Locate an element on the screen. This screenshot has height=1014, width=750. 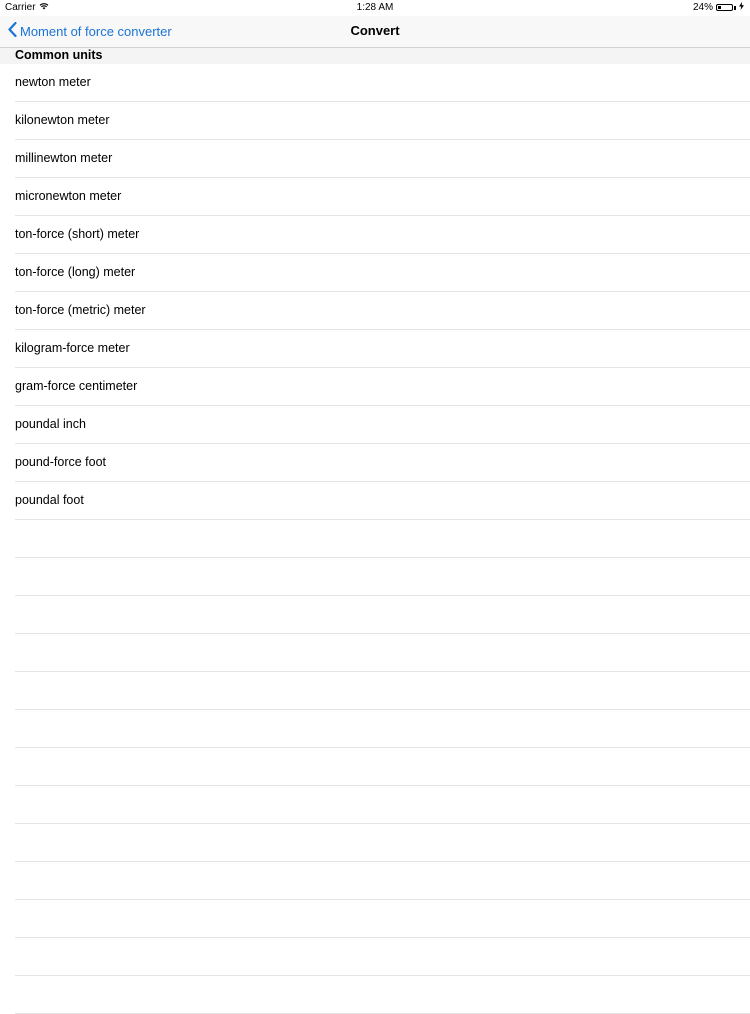
unit-row: gram-force centimeter is located at coordinates (382, 387).